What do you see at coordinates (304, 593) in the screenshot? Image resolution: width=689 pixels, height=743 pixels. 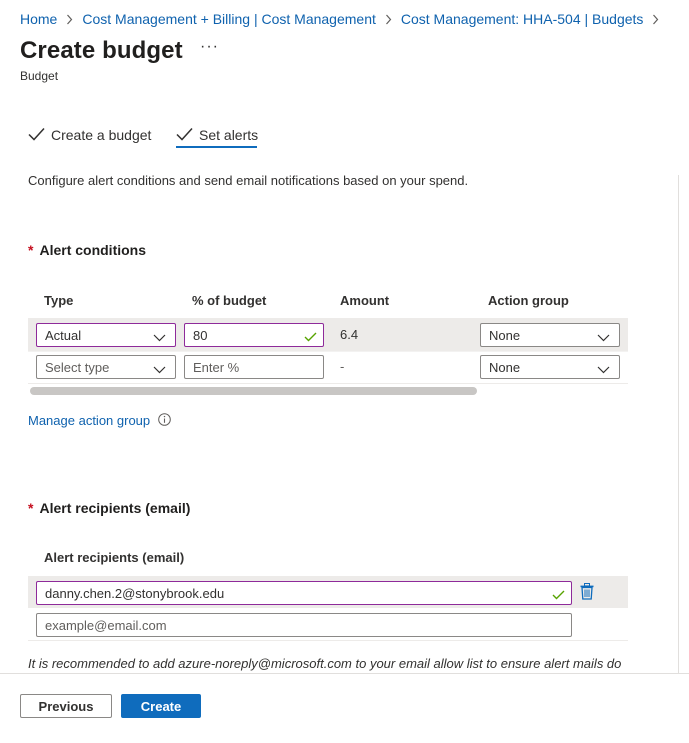 I see `email-field: danny.chen.2@stonybrook.edu` at bounding box center [304, 593].